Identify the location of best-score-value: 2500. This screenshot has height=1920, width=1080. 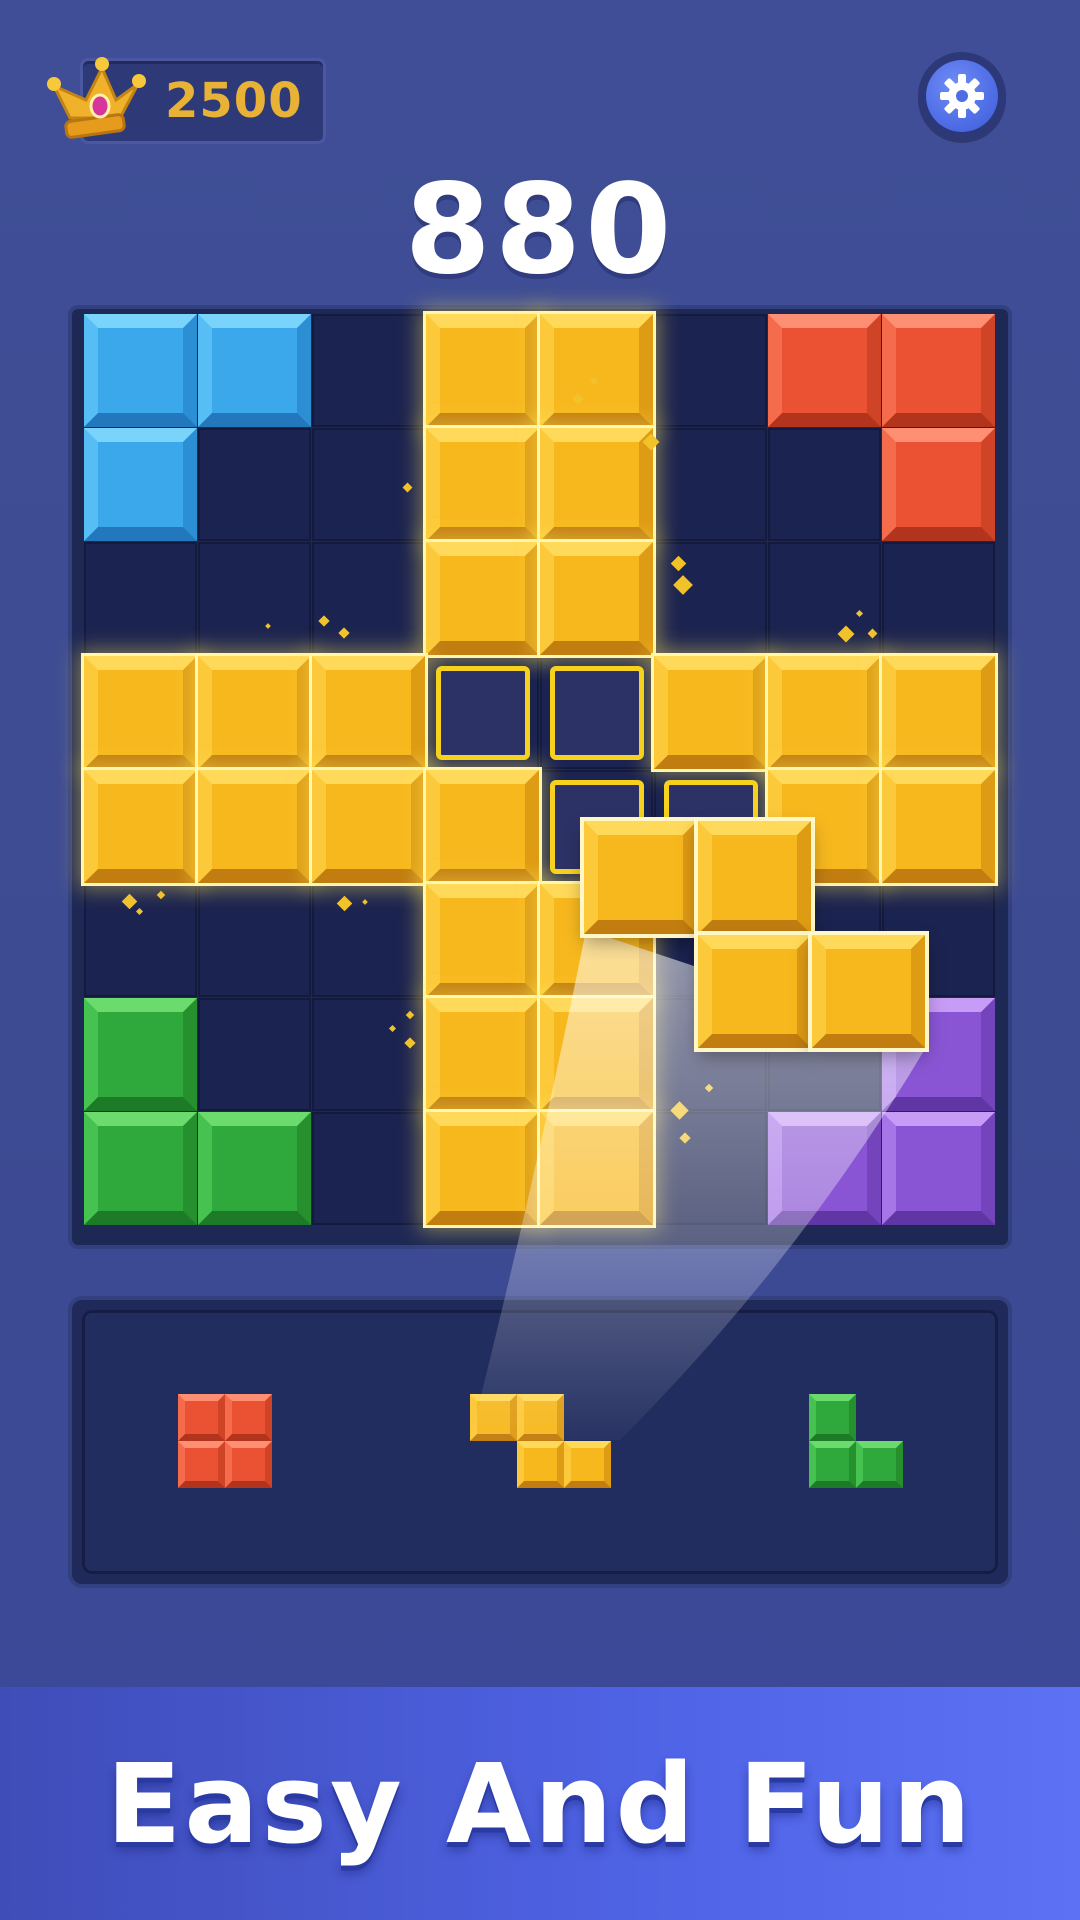
(234, 101).